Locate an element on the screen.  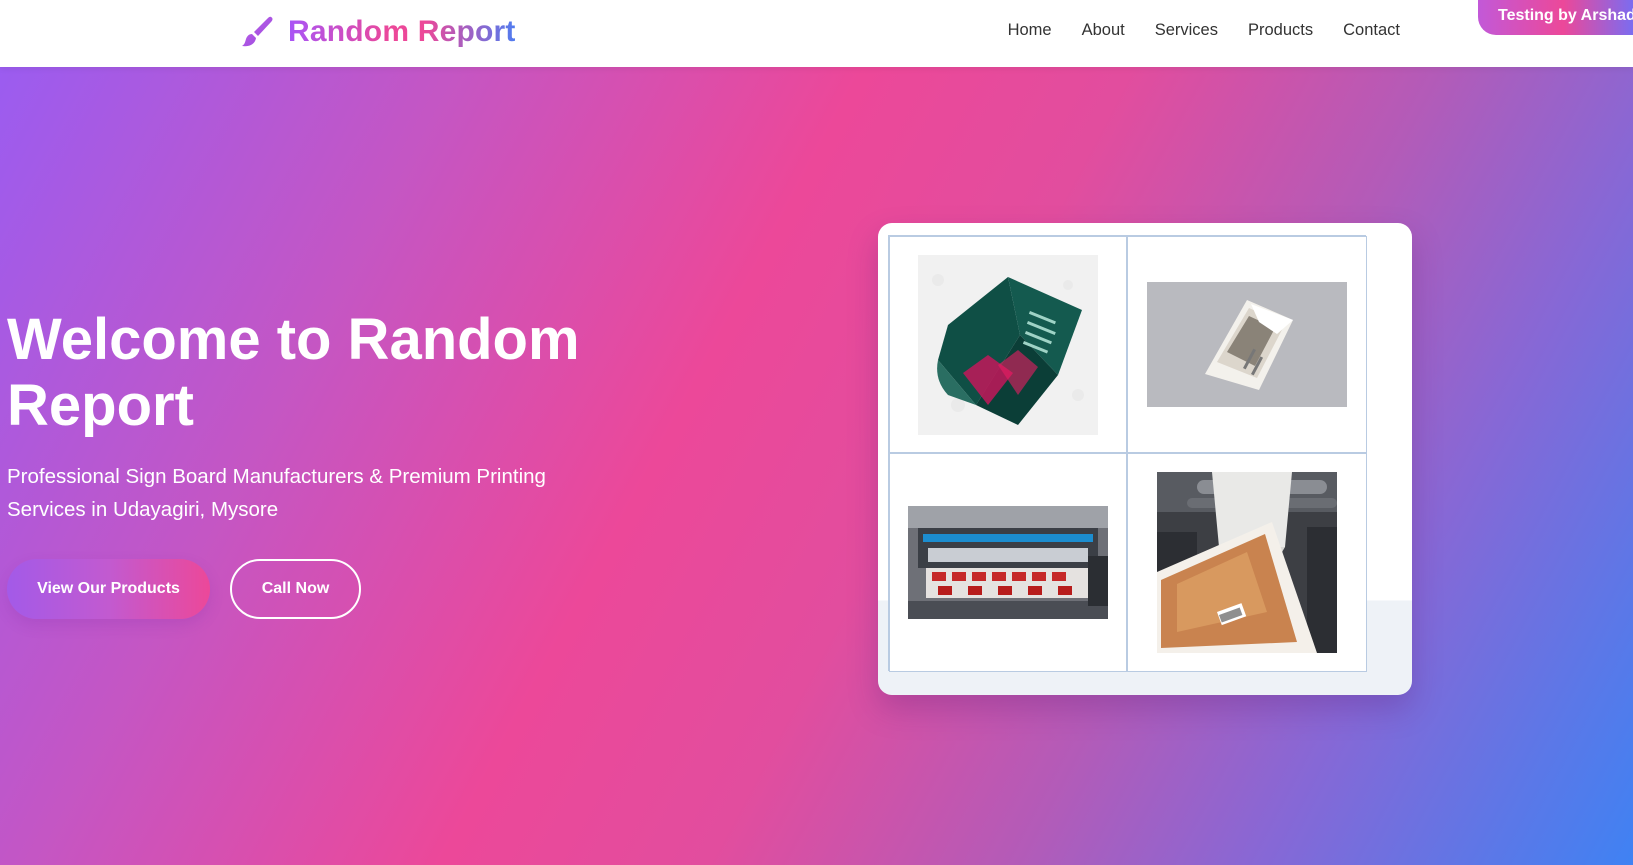
brochure-image is located at coordinates (1247, 344).